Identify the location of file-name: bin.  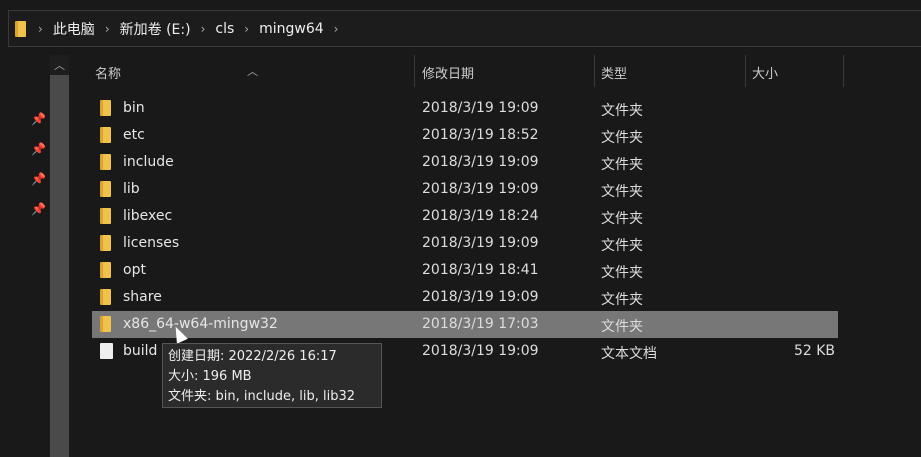
(134, 108).